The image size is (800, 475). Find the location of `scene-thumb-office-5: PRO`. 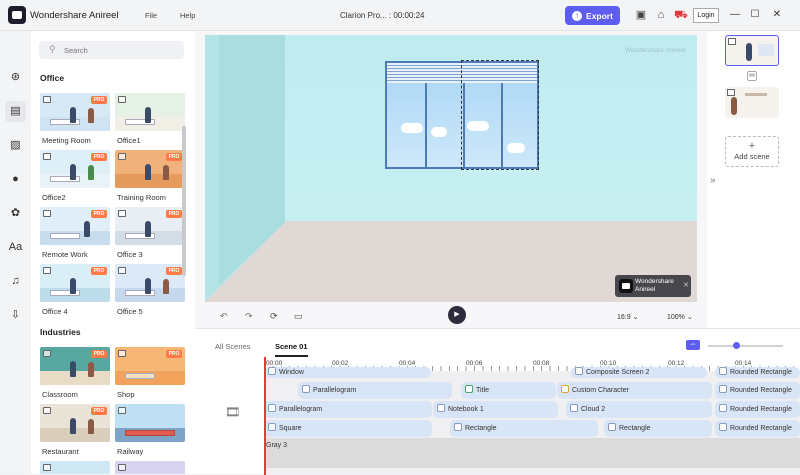

scene-thumb-office-5: PRO is located at coordinates (150, 283).